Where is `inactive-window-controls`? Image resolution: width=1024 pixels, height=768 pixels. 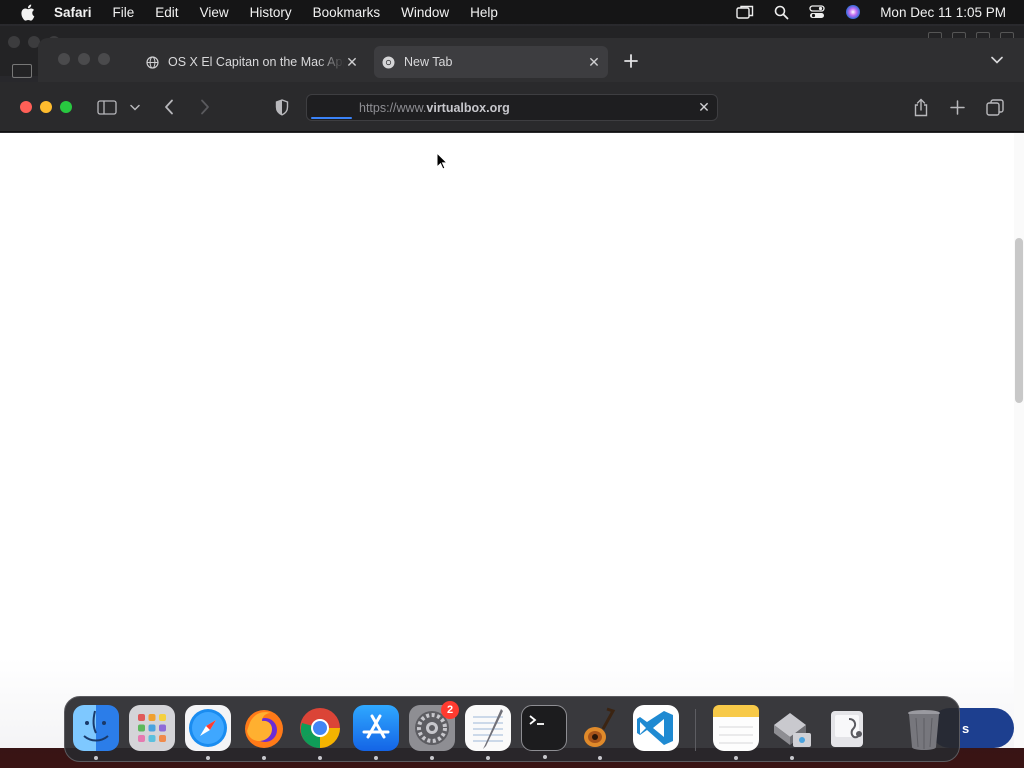
inactive-window-controls is located at coordinates (84, 59).